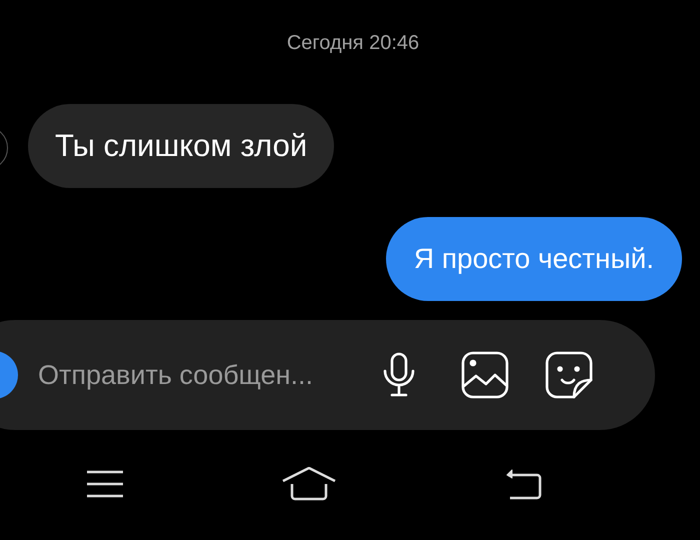 The image size is (700, 540). What do you see at coordinates (523, 484) in the screenshot?
I see `back-icon` at bounding box center [523, 484].